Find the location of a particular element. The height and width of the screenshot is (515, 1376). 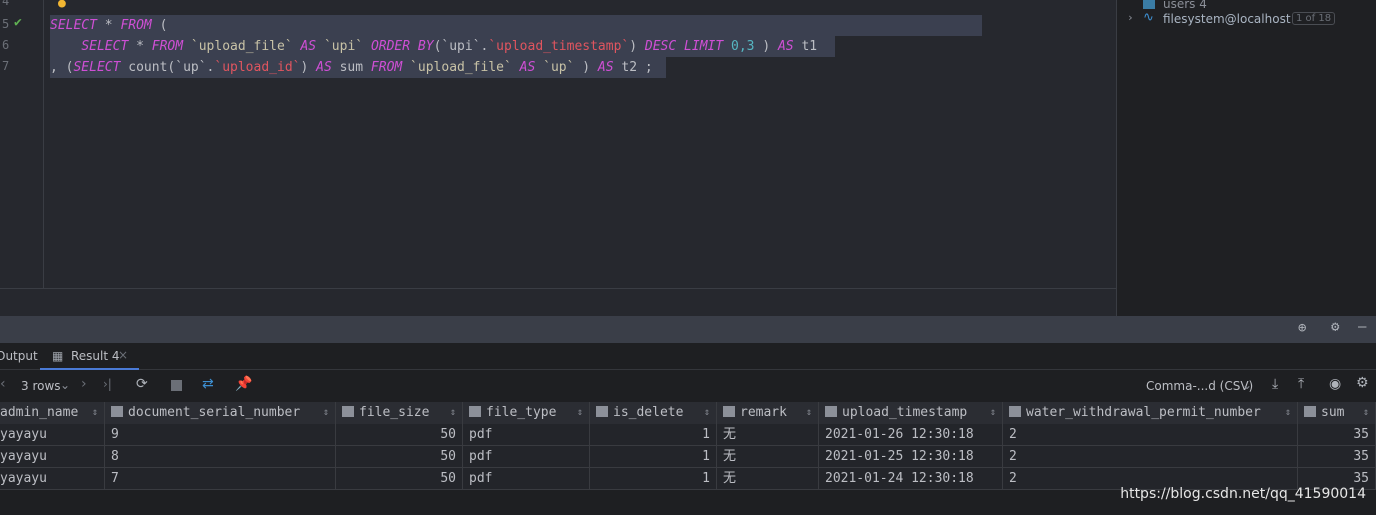

chevron-right-icon: › is located at coordinates (1130, 17).